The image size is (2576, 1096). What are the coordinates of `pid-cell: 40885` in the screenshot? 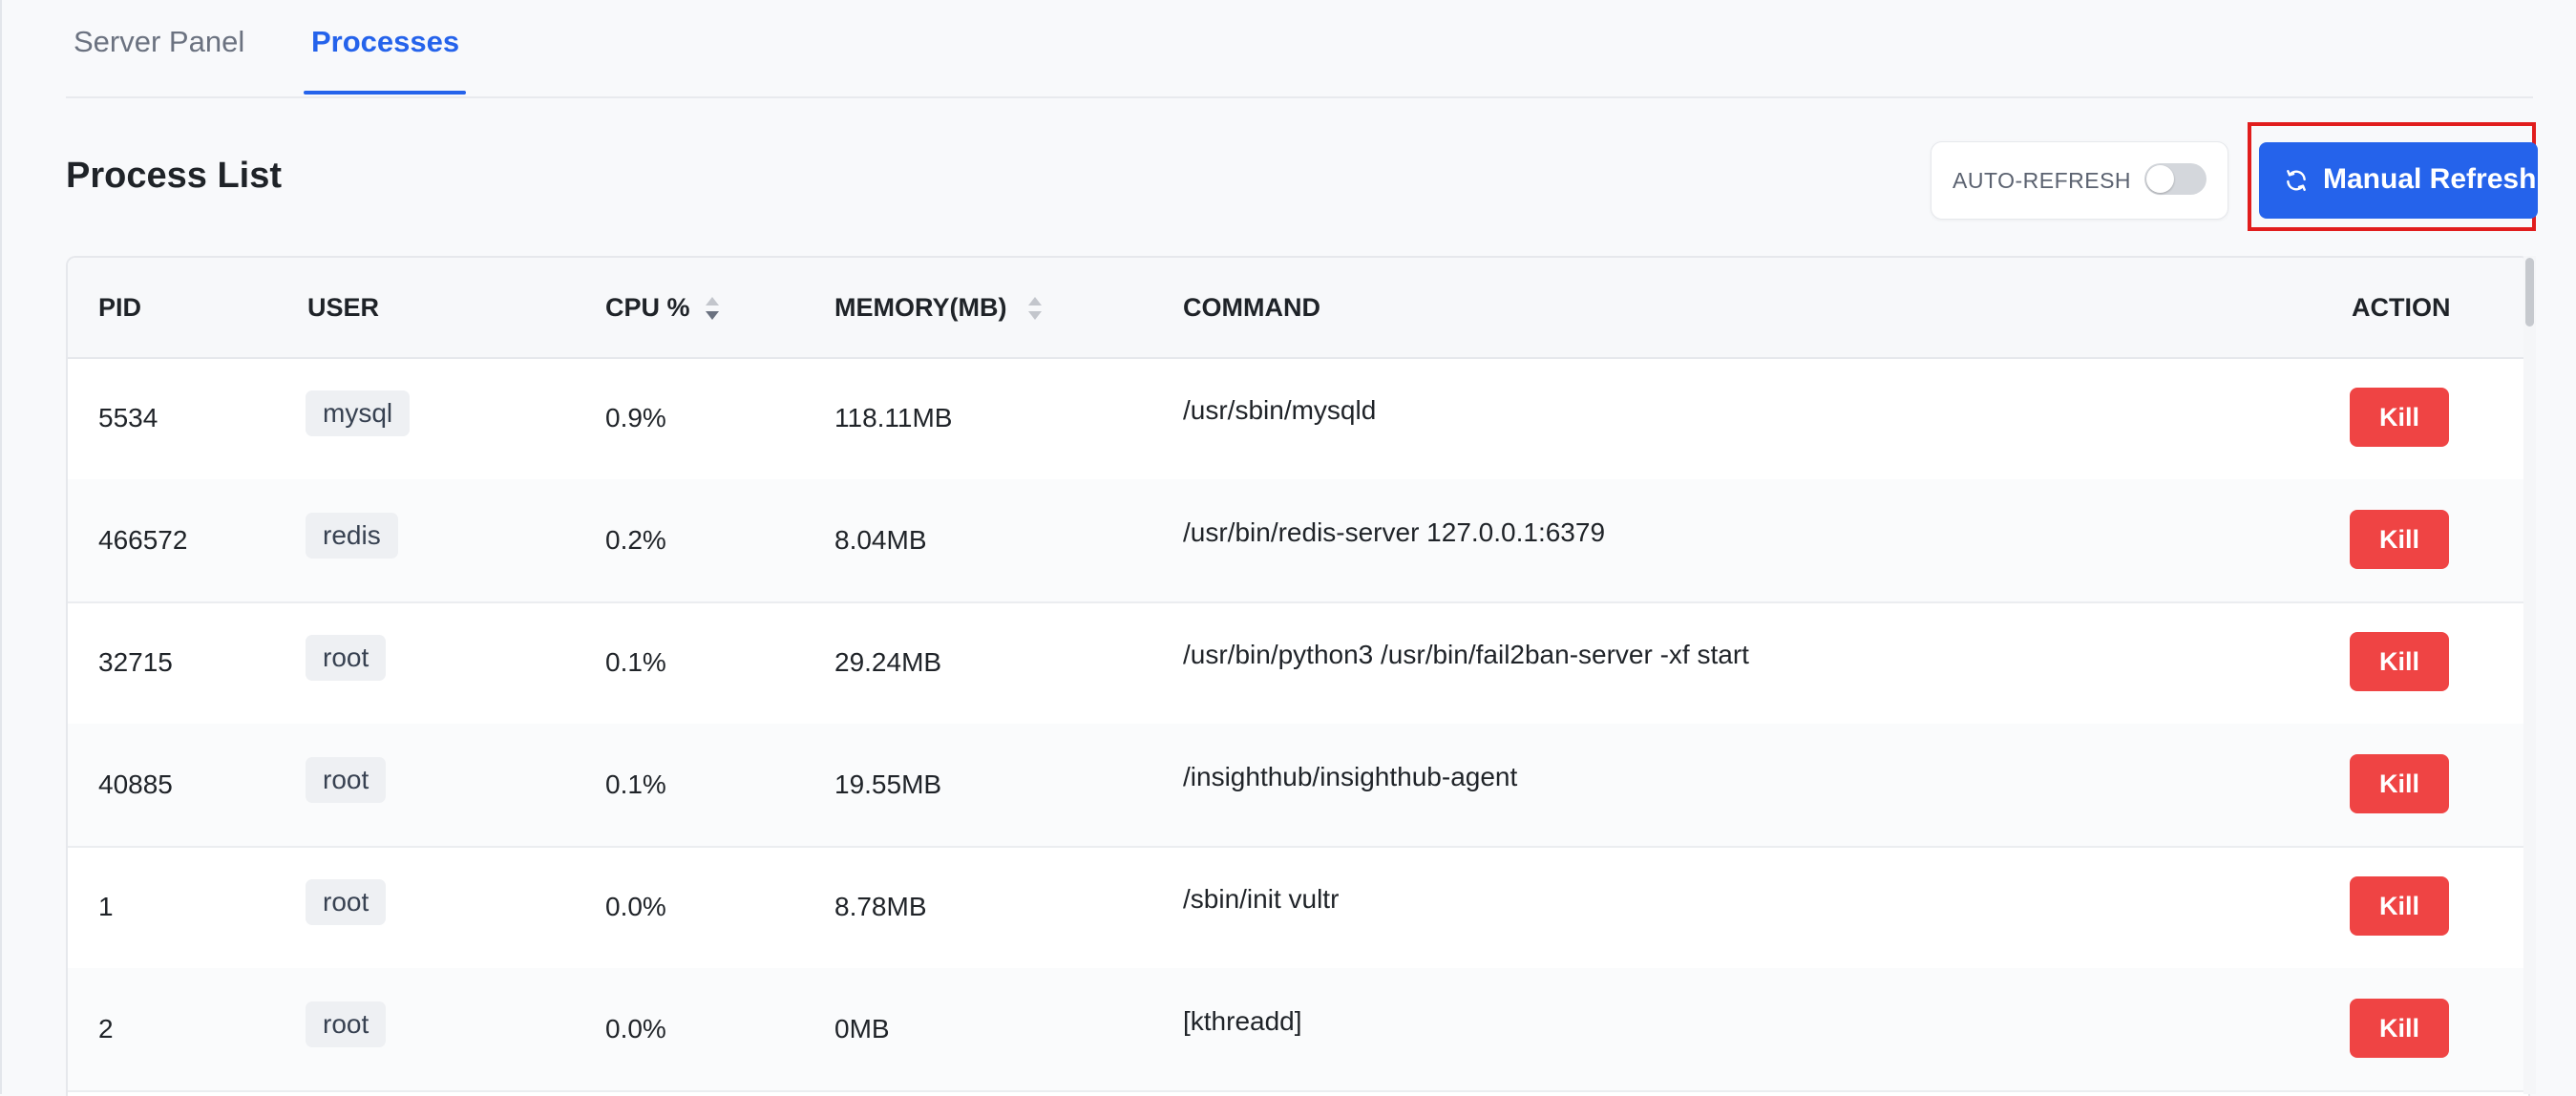 It's located at (135, 784).